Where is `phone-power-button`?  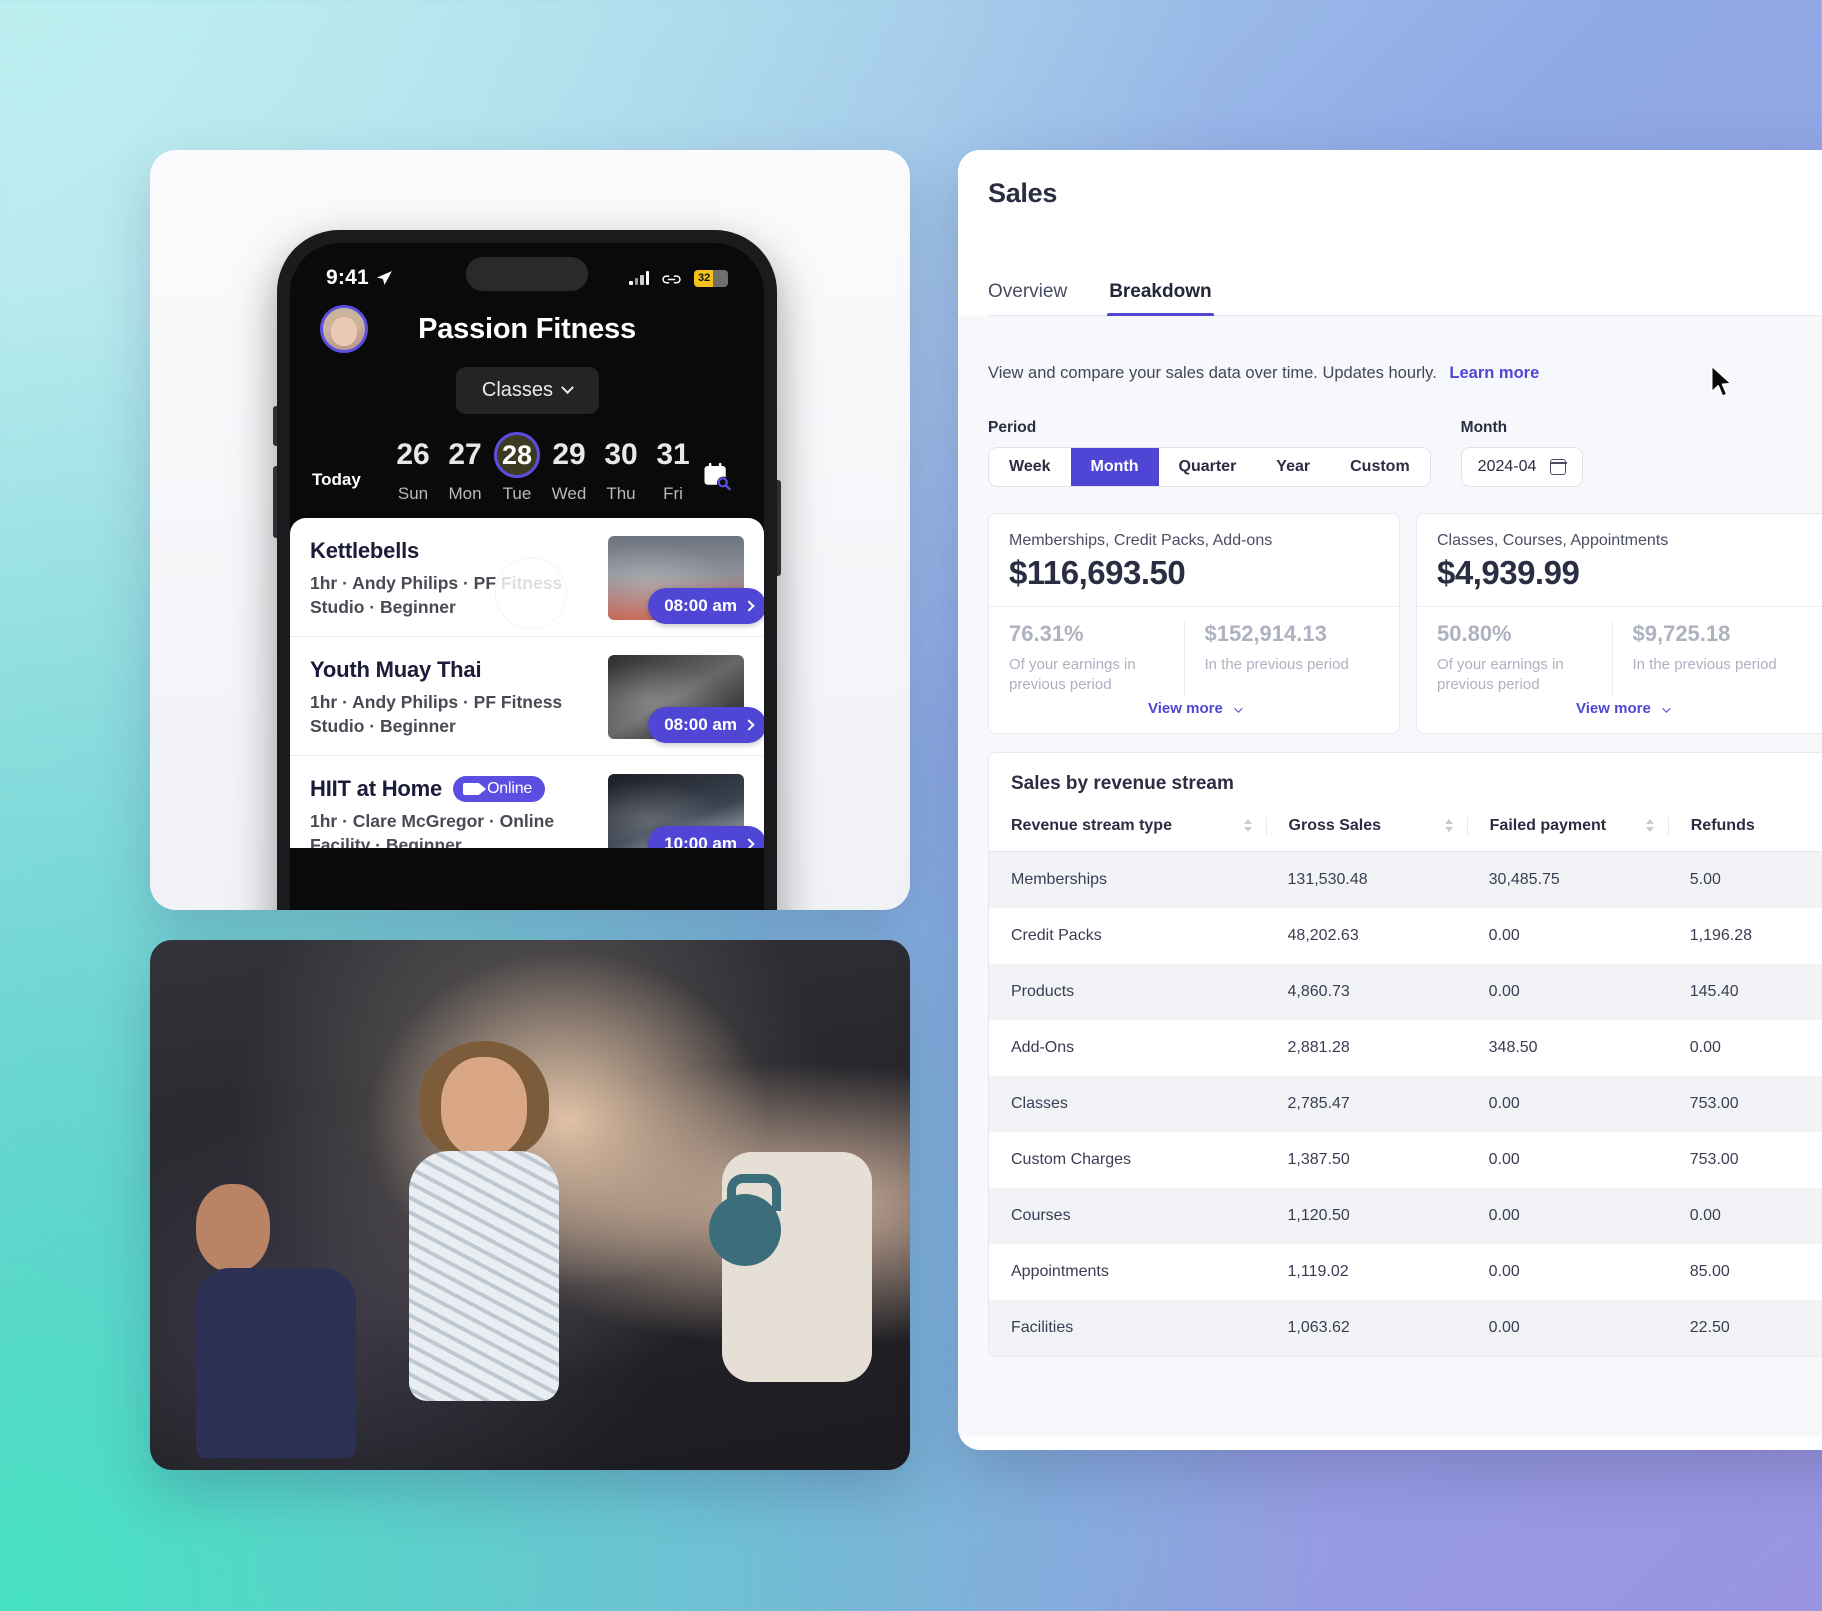 phone-power-button is located at coordinates (779, 528).